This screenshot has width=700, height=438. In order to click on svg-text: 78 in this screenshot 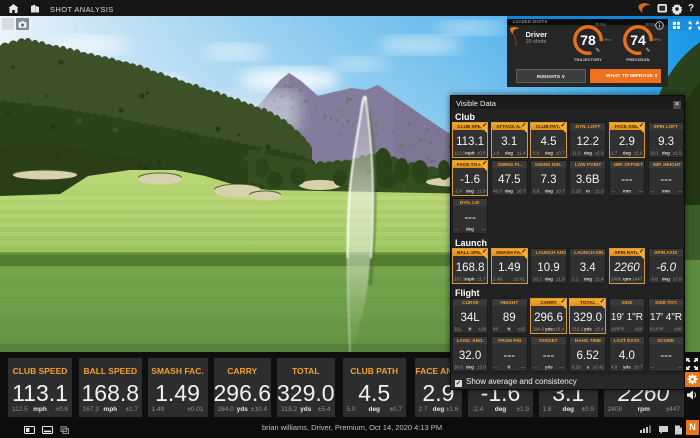, I will do `click(588, 40)`.